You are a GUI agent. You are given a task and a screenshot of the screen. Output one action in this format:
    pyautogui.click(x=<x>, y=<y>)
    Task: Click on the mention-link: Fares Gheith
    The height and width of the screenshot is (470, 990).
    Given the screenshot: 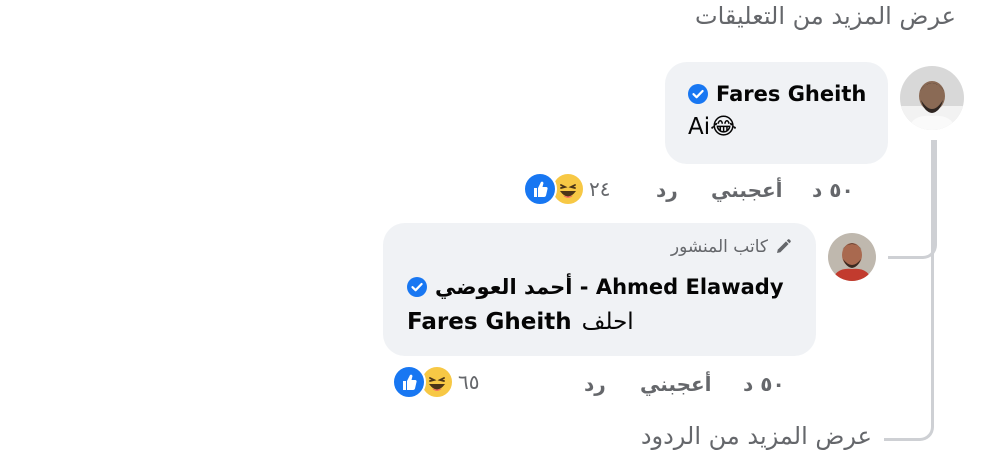 What is the action you would take?
    pyautogui.click(x=489, y=322)
    